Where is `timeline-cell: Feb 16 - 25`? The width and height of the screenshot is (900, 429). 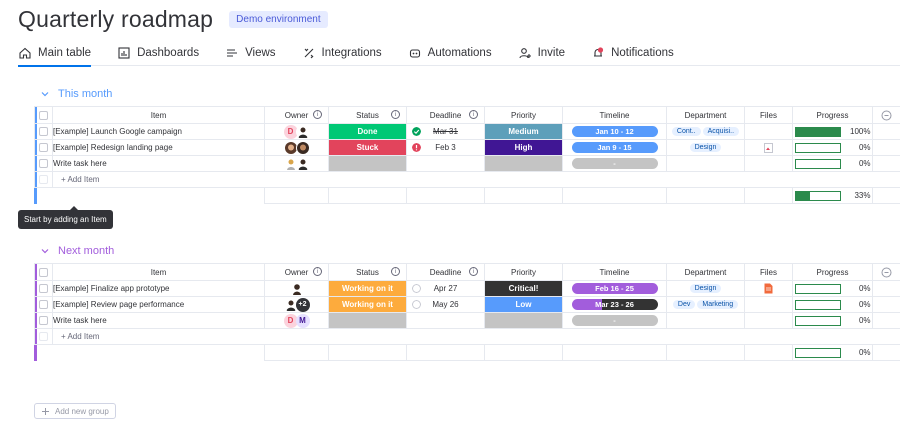
timeline-cell: Feb 16 - 25 is located at coordinates (614, 288).